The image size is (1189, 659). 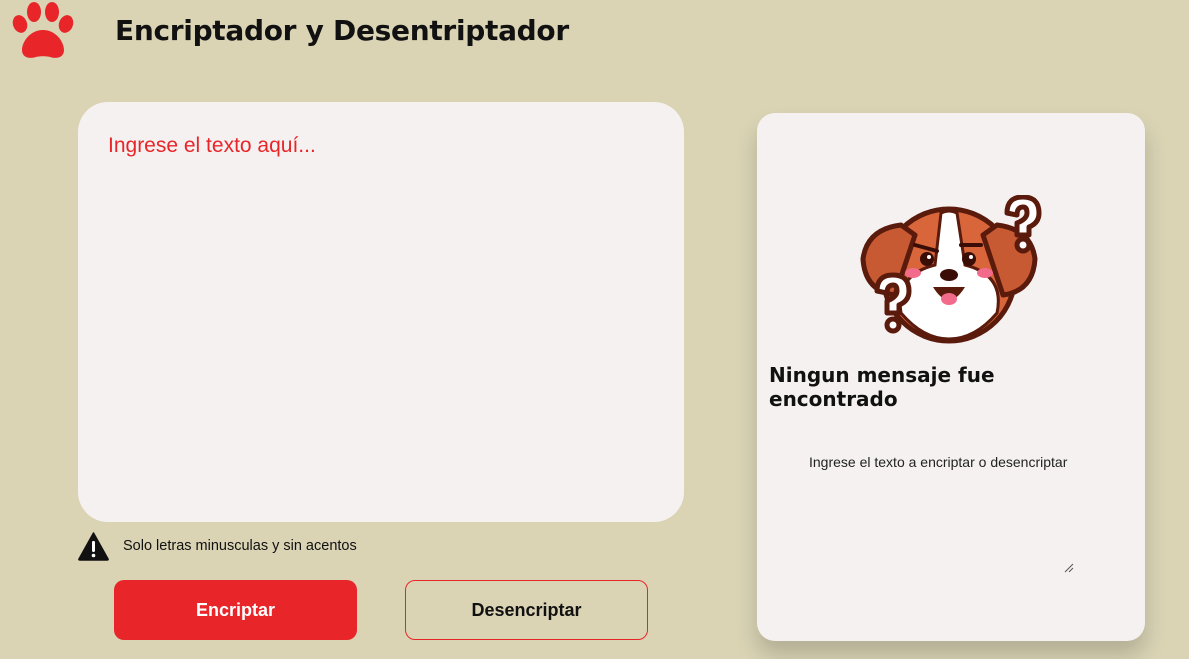 What do you see at coordinates (235, 610) in the screenshot?
I see `encrypt-button: Encriptar` at bounding box center [235, 610].